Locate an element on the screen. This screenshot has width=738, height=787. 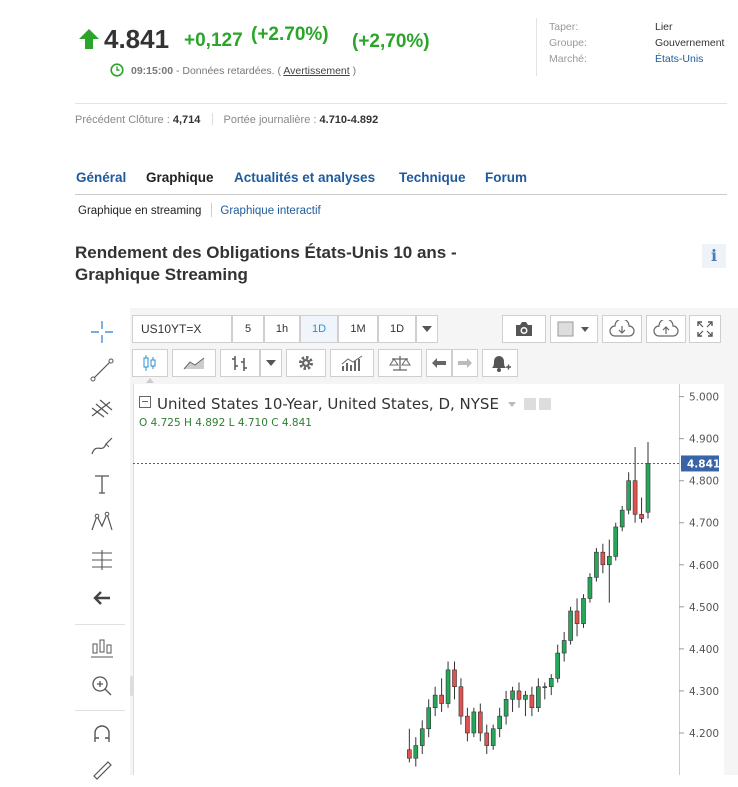
crosshair-icon is located at coordinates (102, 332).